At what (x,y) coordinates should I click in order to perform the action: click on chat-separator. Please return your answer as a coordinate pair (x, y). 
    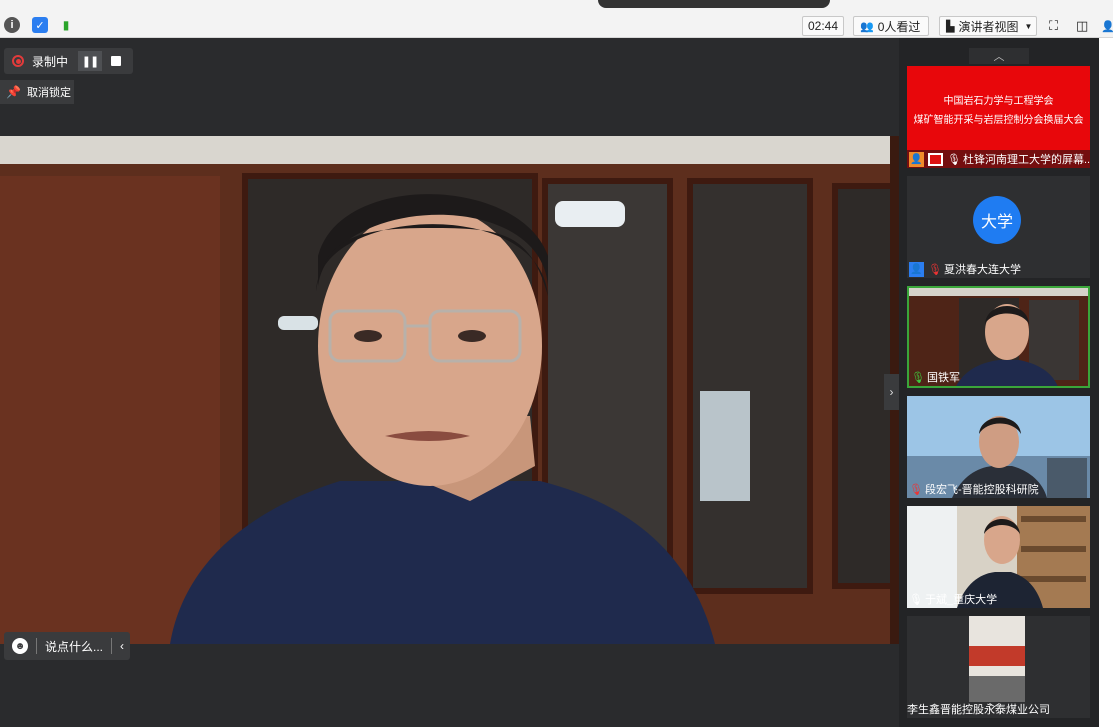
    Looking at the image, I should click on (36, 646).